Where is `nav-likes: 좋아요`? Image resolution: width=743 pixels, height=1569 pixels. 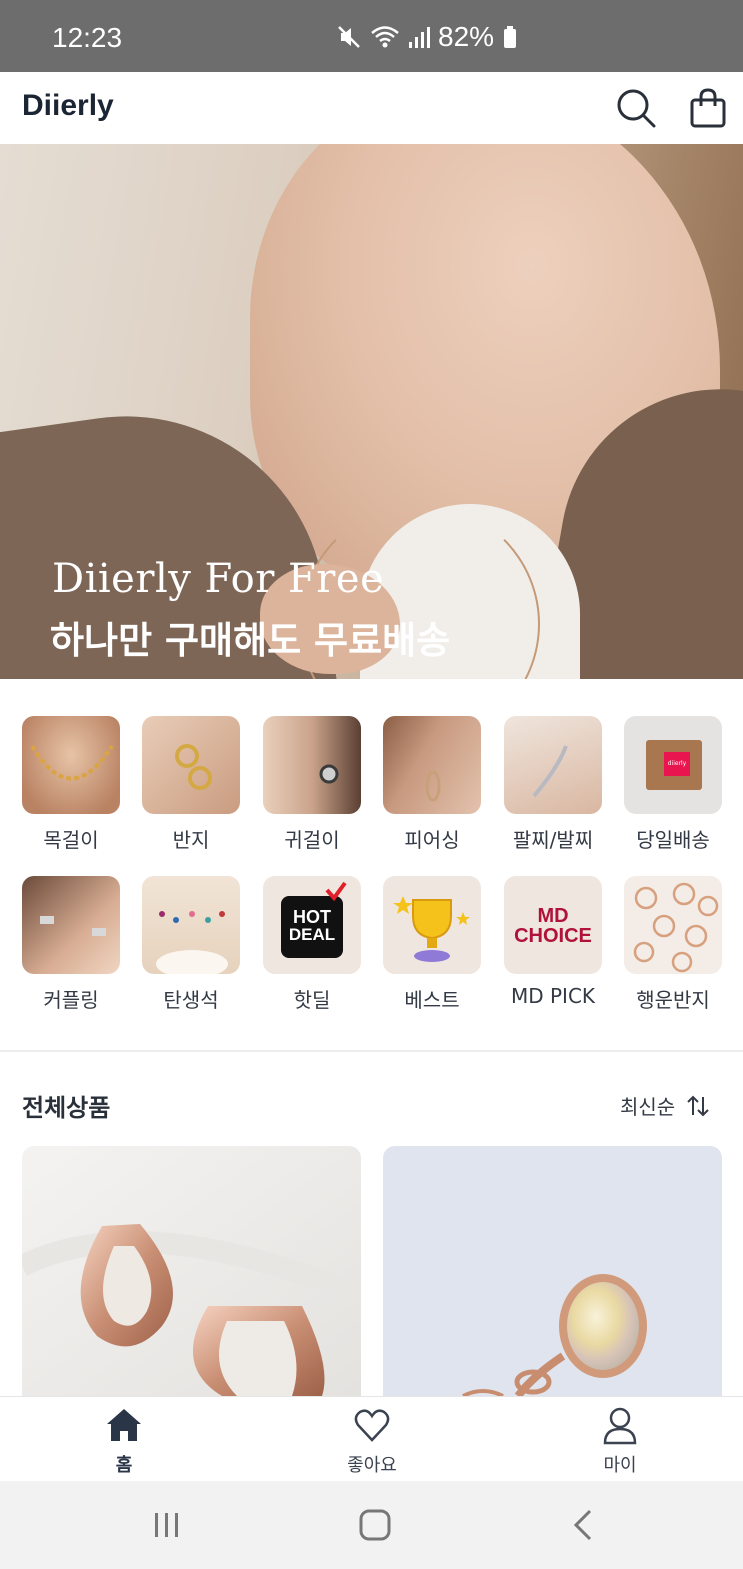 nav-likes: 좋아요 is located at coordinates (372, 1441).